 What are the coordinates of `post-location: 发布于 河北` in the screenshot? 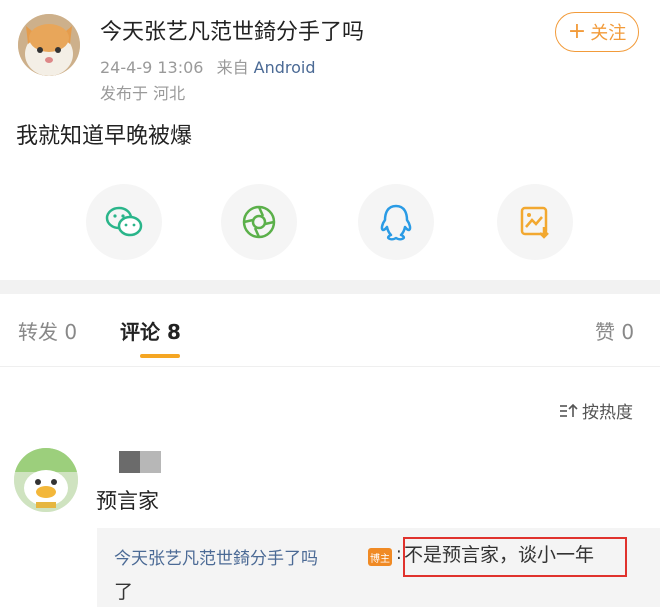 It's located at (143, 93).